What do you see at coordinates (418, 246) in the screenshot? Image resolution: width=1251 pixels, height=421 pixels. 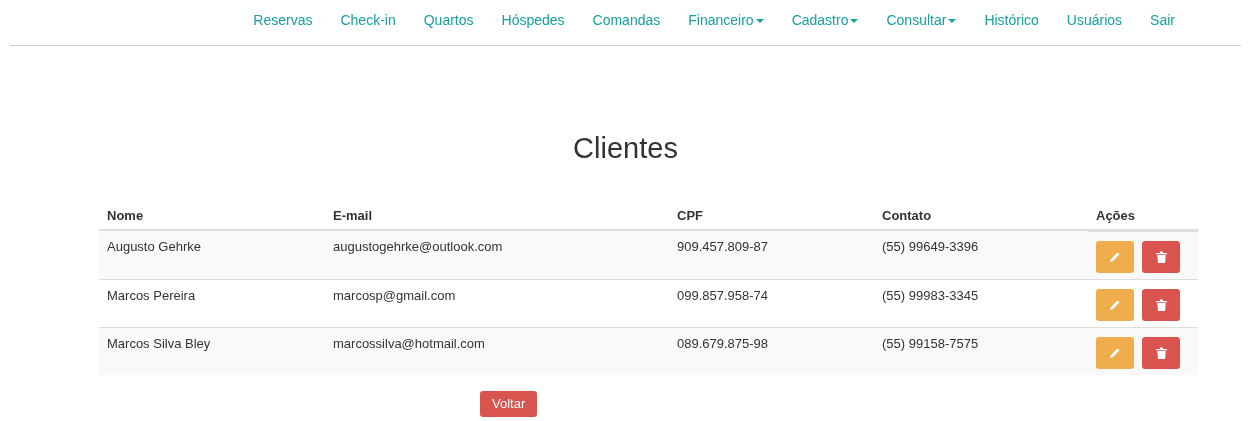 I see `table-cell: augustogehrke@outlook.com` at bounding box center [418, 246].